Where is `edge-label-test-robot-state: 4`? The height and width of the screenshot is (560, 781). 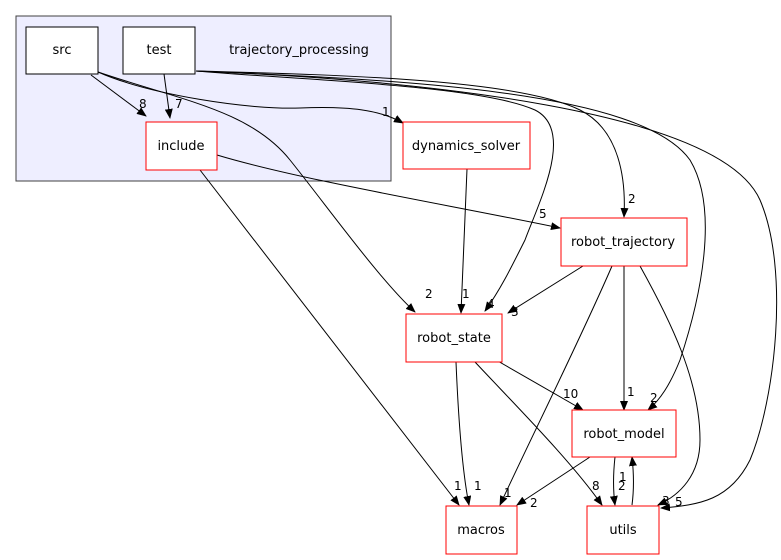
edge-label-test-robot-state: 4 is located at coordinates (491, 304).